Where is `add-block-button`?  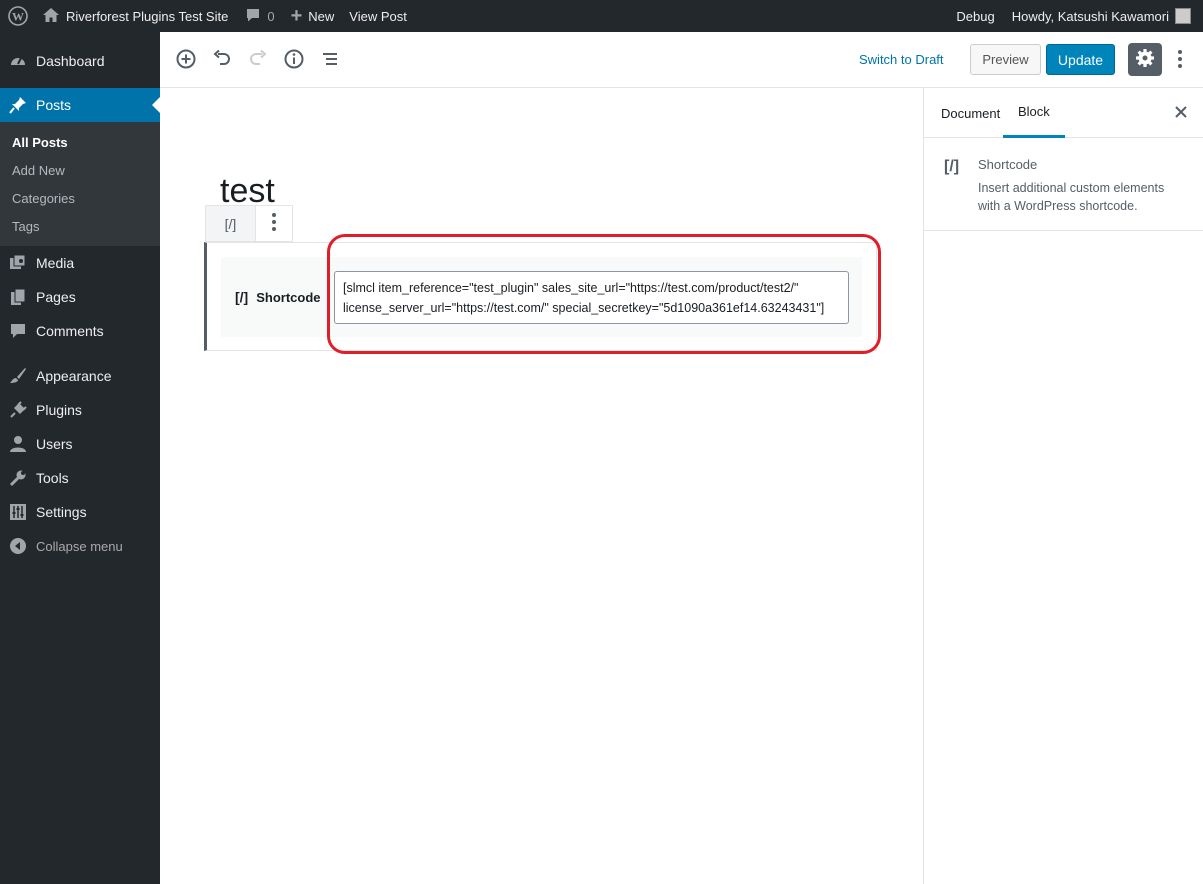
add-block-button is located at coordinates (186, 60).